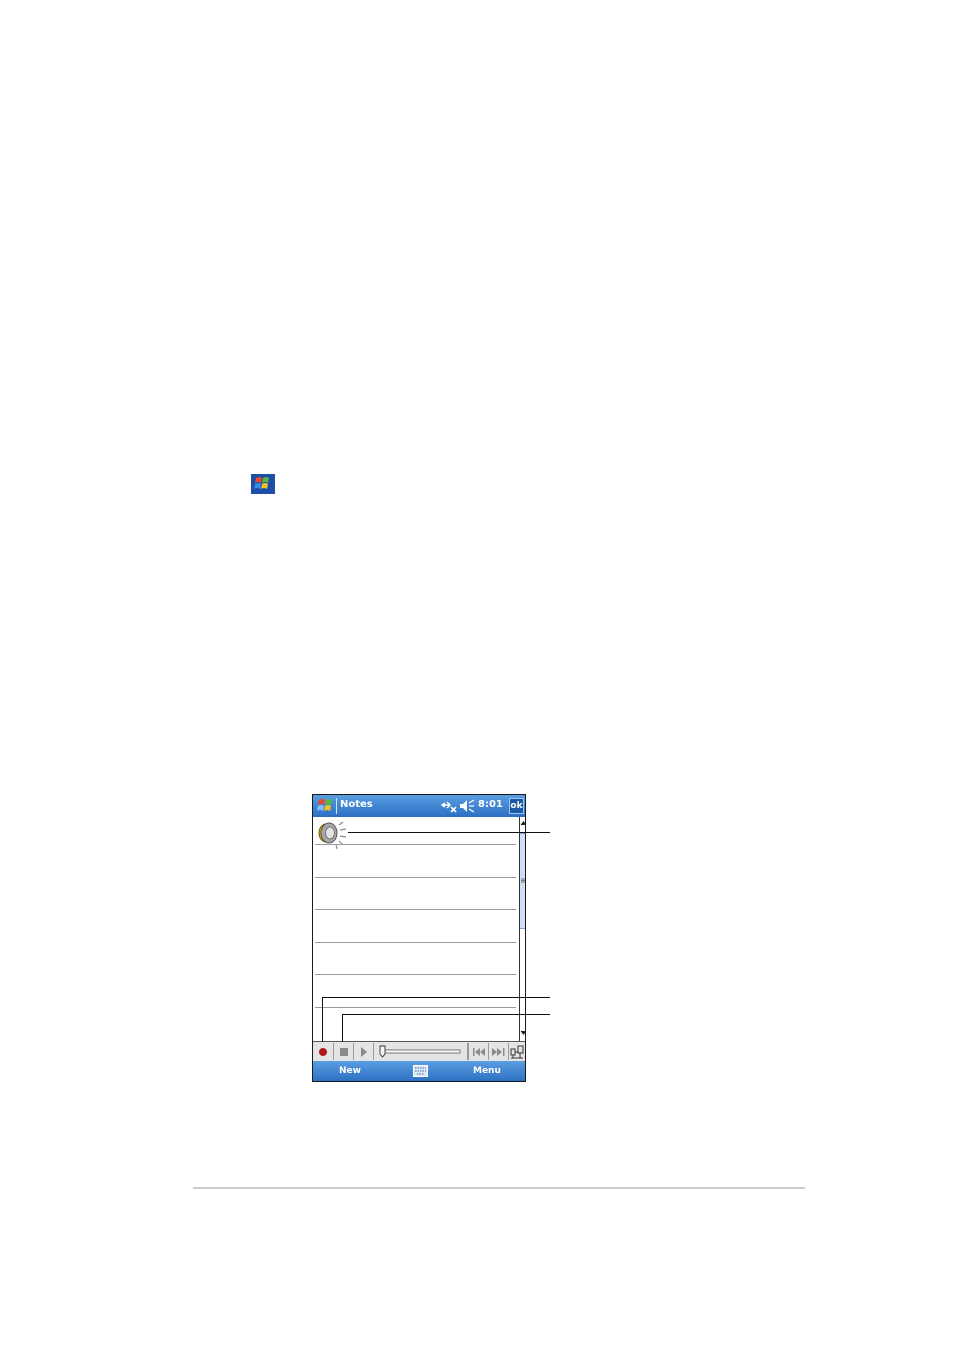  I want to click on record-button, so click(323, 1051).